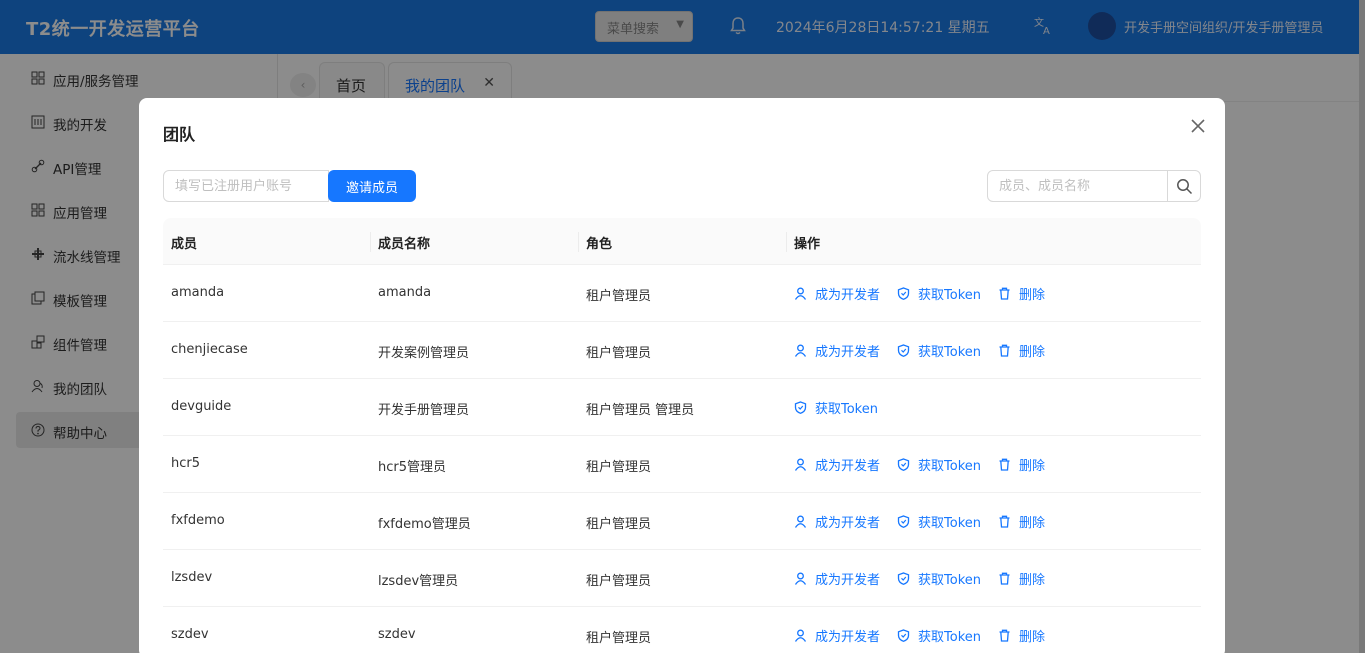  I want to click on search-icon, so click(1185, 187).